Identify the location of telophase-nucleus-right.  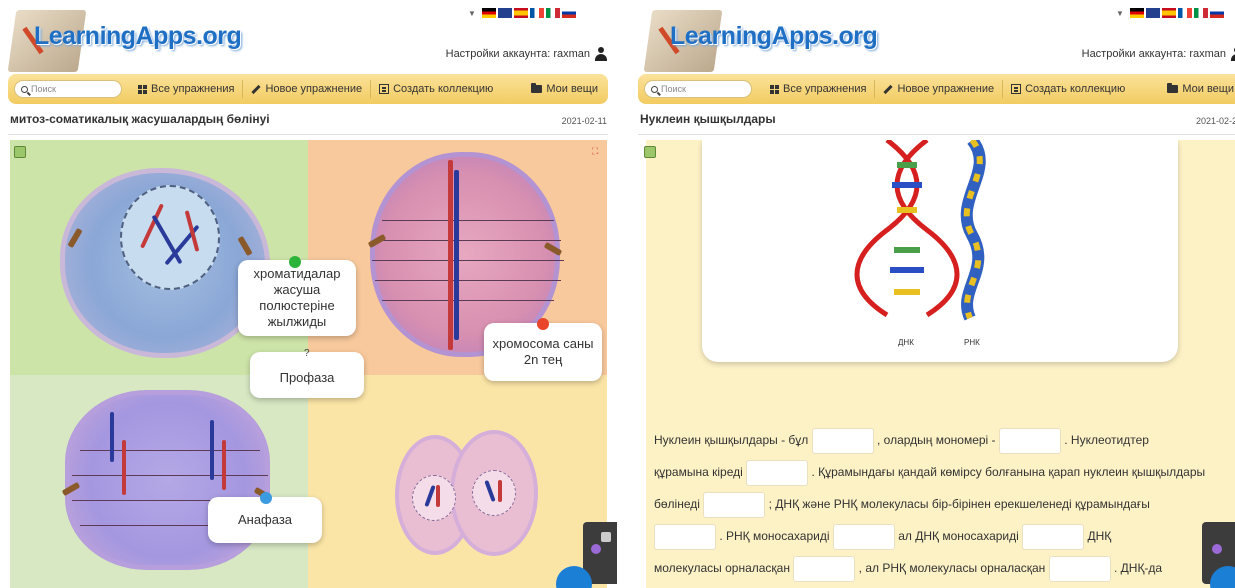
(494, 493).